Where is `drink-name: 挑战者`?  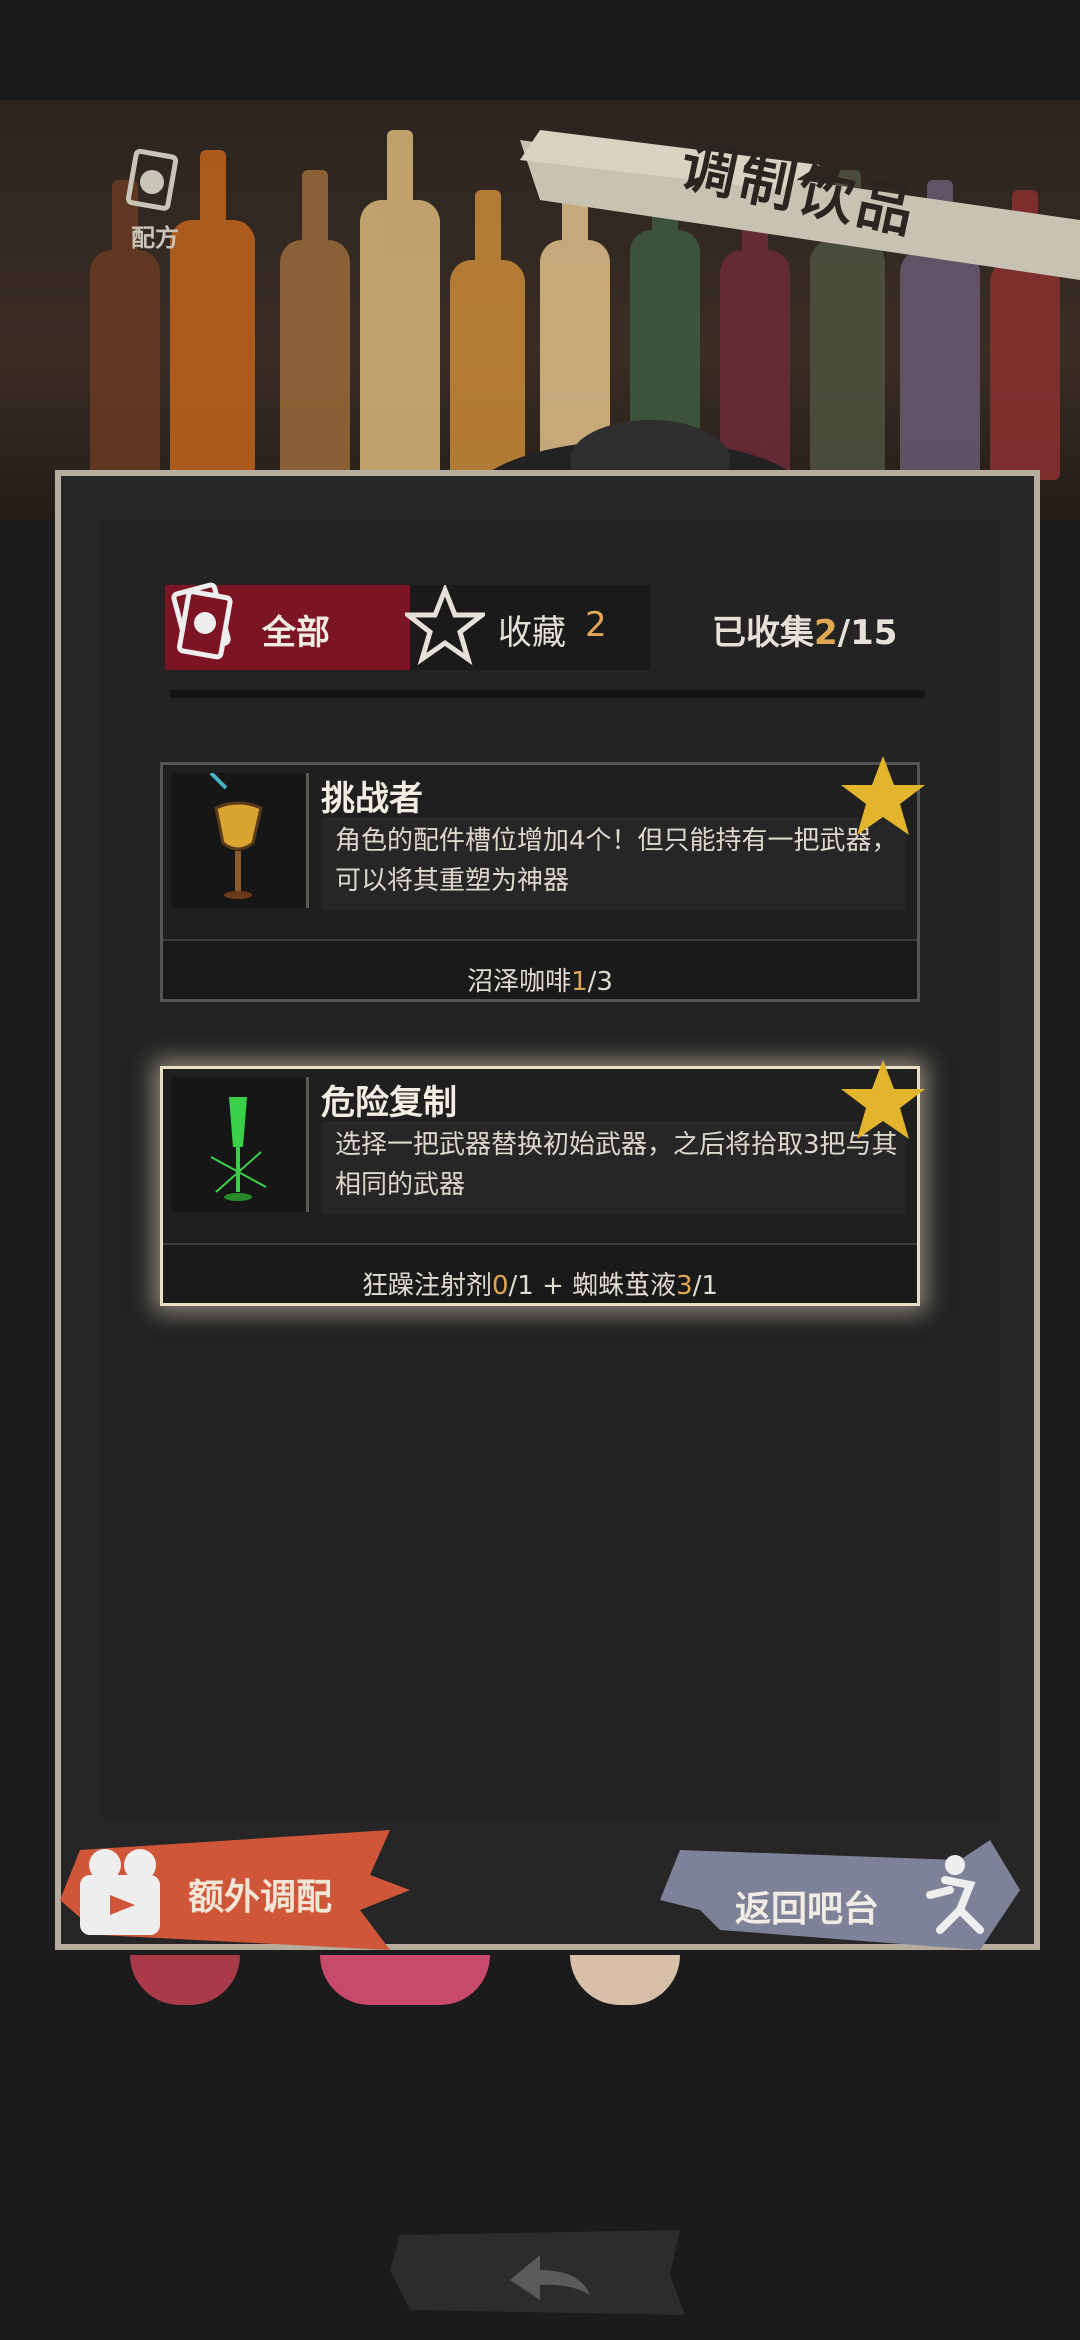 drink-name: 挑战者 is located at coordinates (372, 799).